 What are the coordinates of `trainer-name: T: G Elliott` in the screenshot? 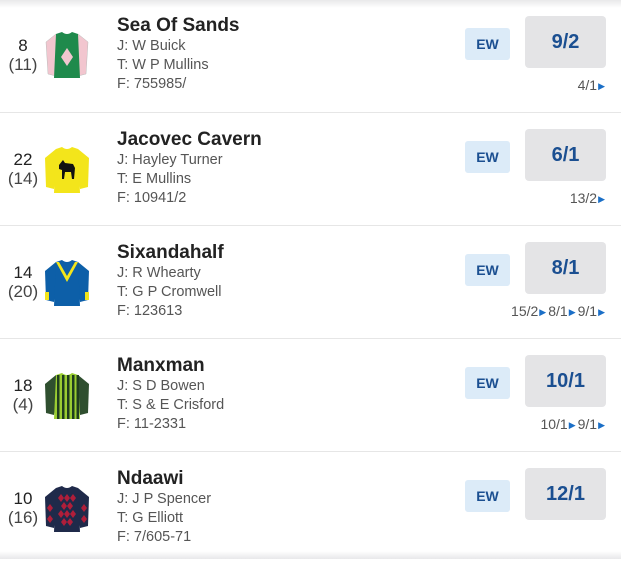 It's located at (150, 518).